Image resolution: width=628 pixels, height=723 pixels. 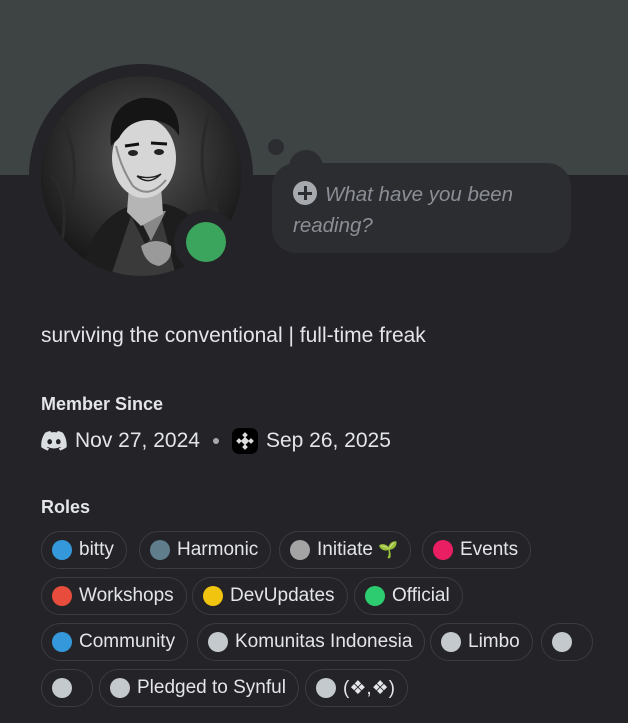 I want to click on member-since-dates: Nov 27, 2024 Sep 26, 2025, so click(x=216, y=441).